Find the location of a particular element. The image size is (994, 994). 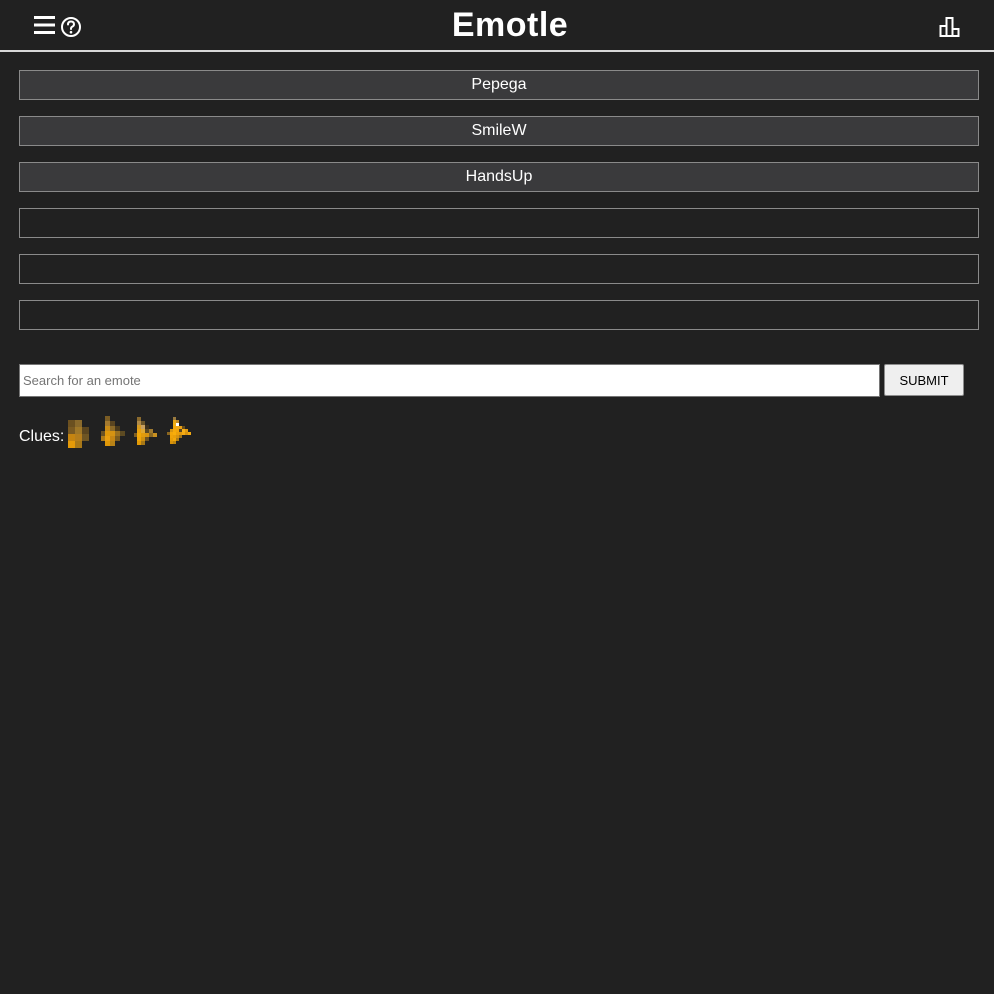

app-header: Emotle is located at coordinates (497, 26).